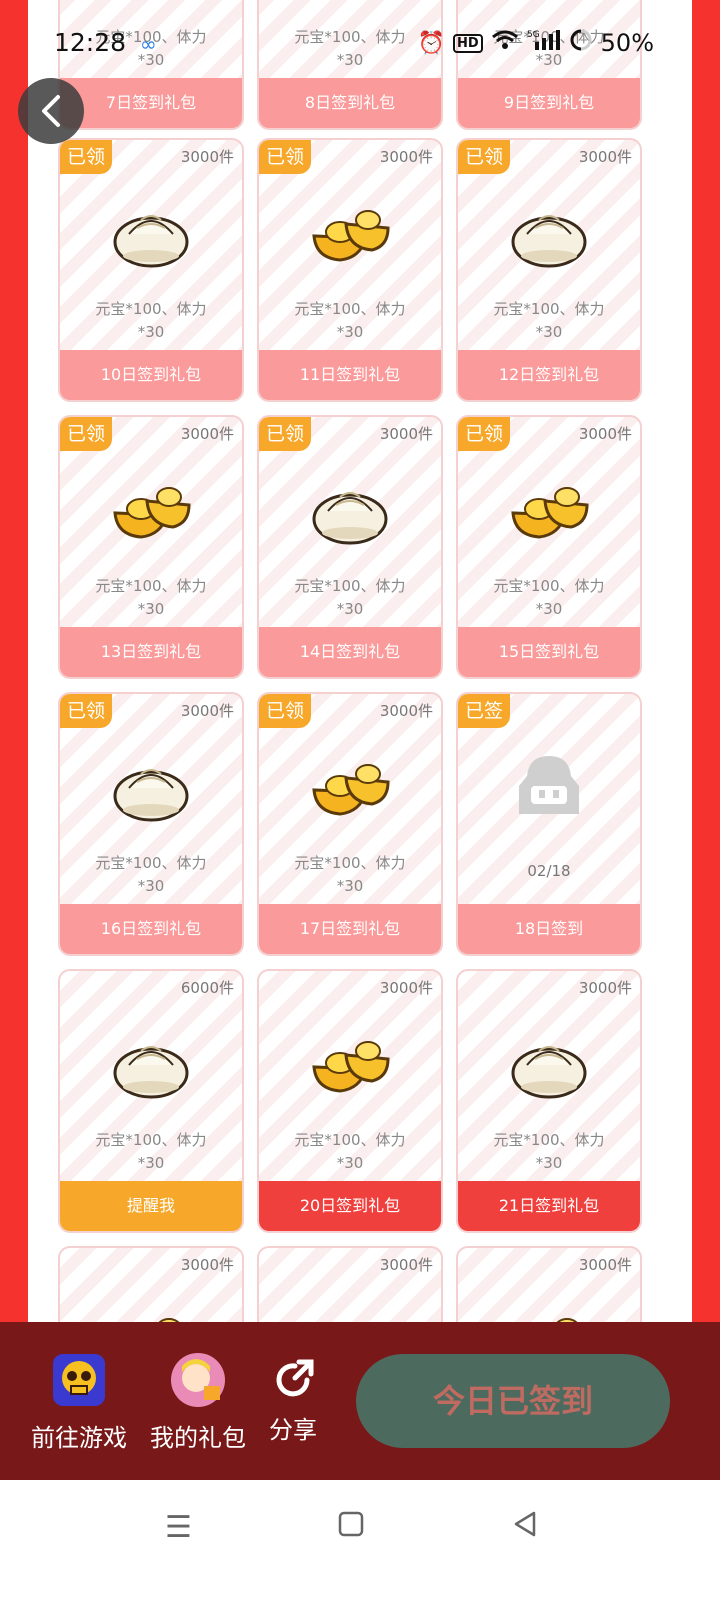  What do you see at coordinates (360, 42) in the screenshot?
I see `status-bar: 12:28 ∞ ⏰ HD 5G 50%` at bounding box center [360, 42].